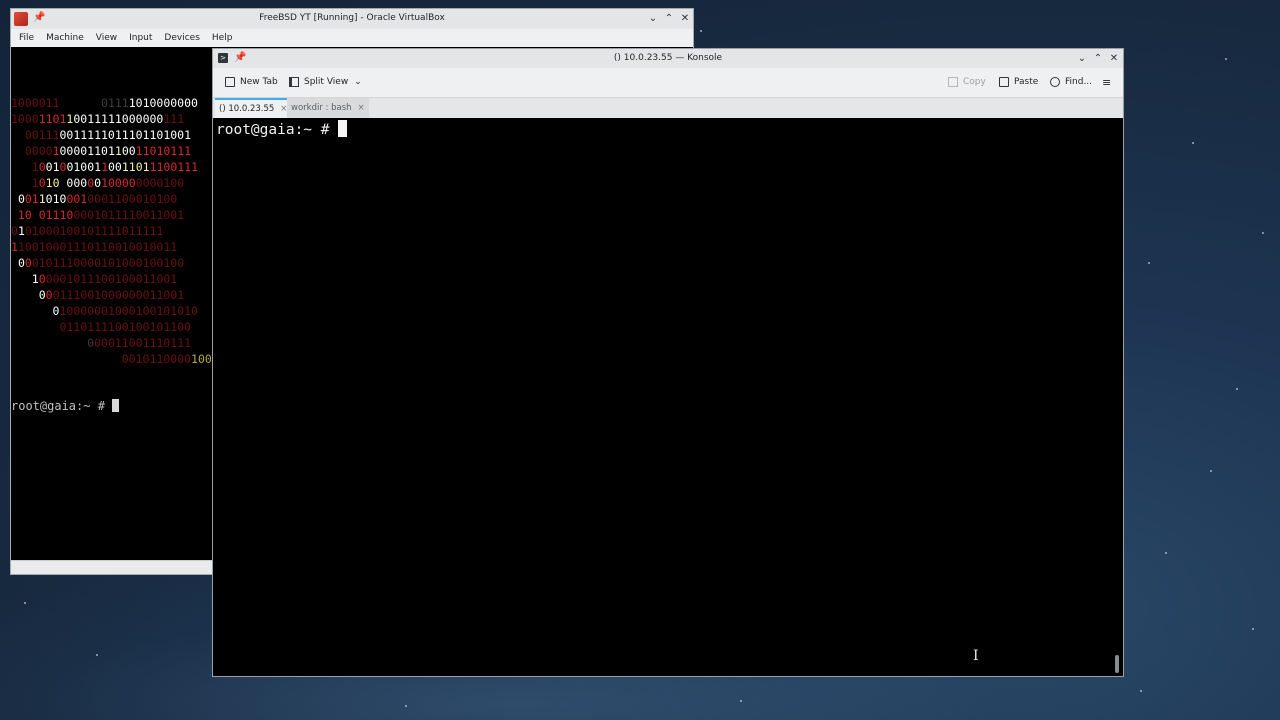  I want to click on menu-help: Help, so click(222, 38).